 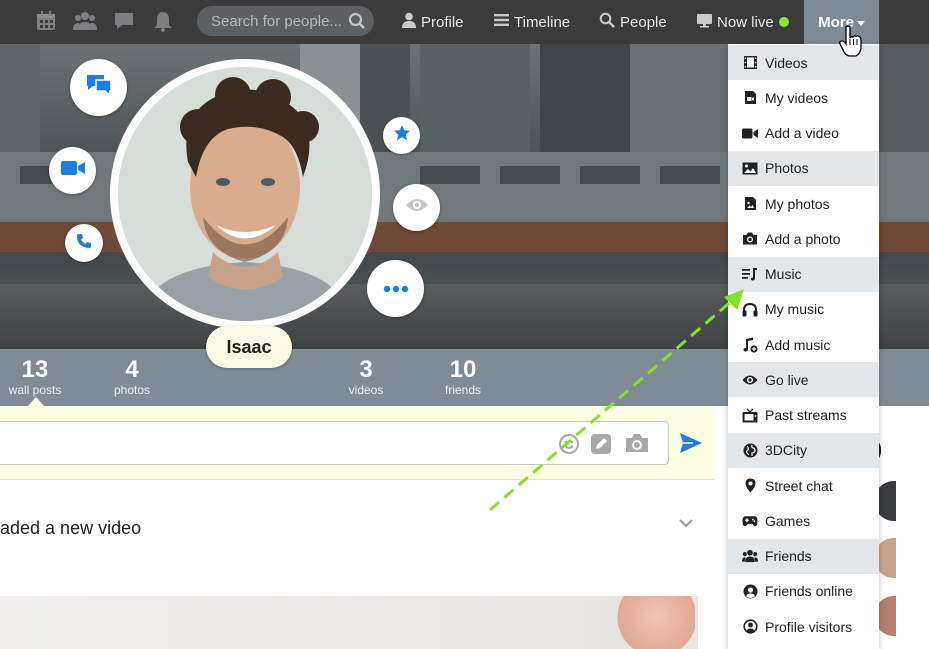 I want to click on stat-wall-posts: 13 wall posts, so click(x=35, y=377).